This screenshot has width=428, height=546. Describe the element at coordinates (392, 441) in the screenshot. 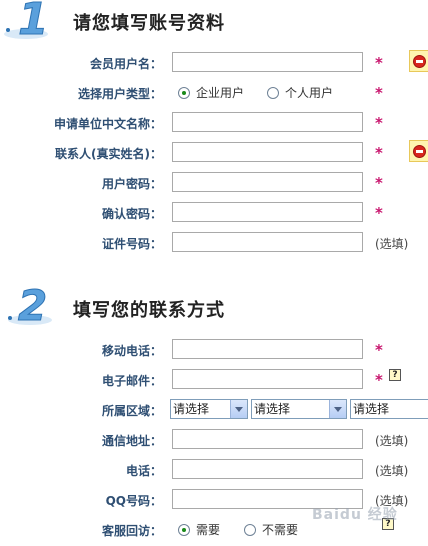

I see `address-optional-hint: (选填)` at that location.